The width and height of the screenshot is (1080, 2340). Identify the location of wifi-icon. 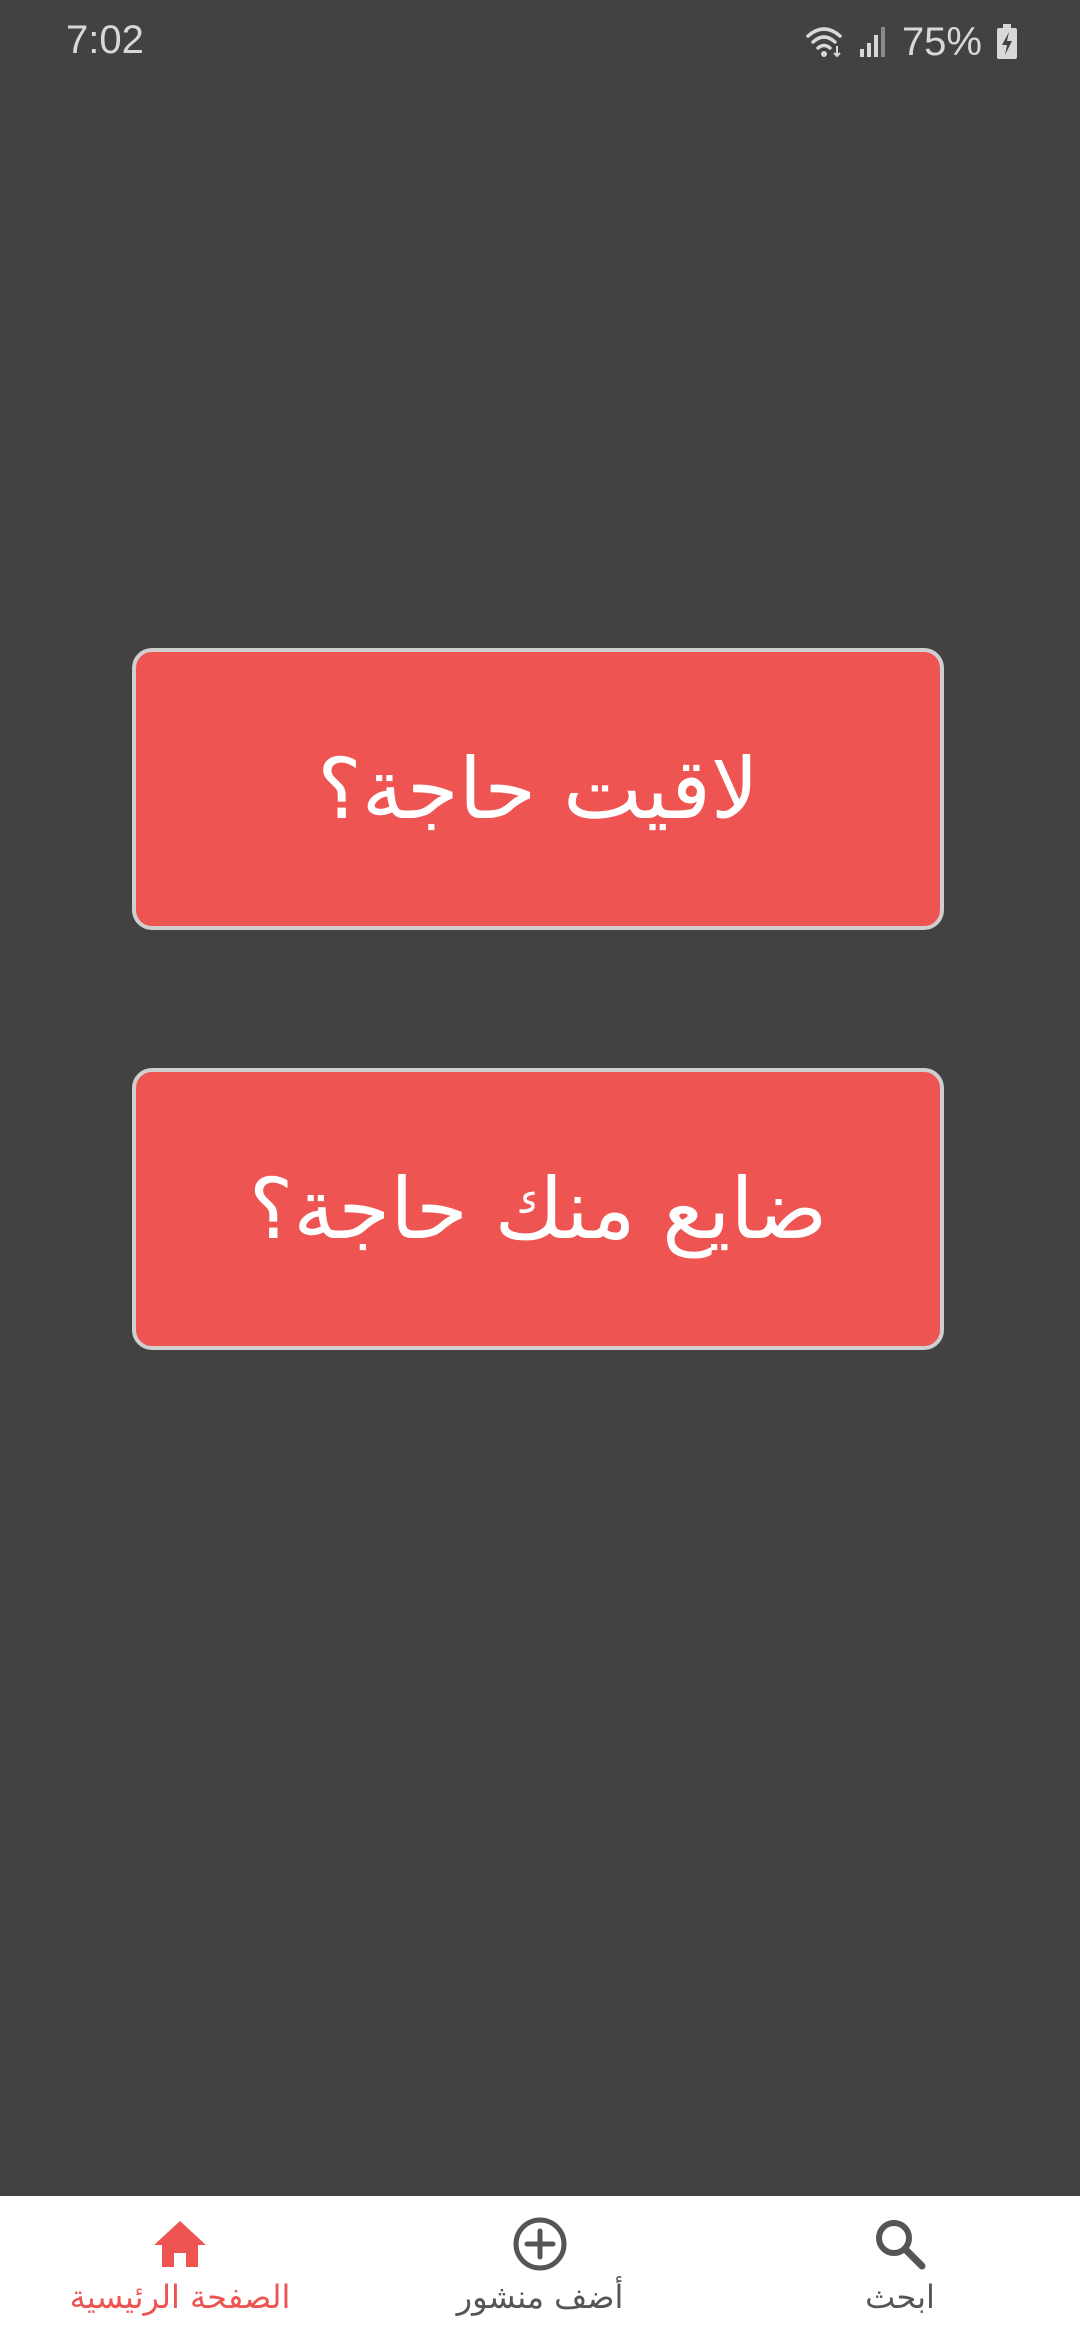
(824, 42).